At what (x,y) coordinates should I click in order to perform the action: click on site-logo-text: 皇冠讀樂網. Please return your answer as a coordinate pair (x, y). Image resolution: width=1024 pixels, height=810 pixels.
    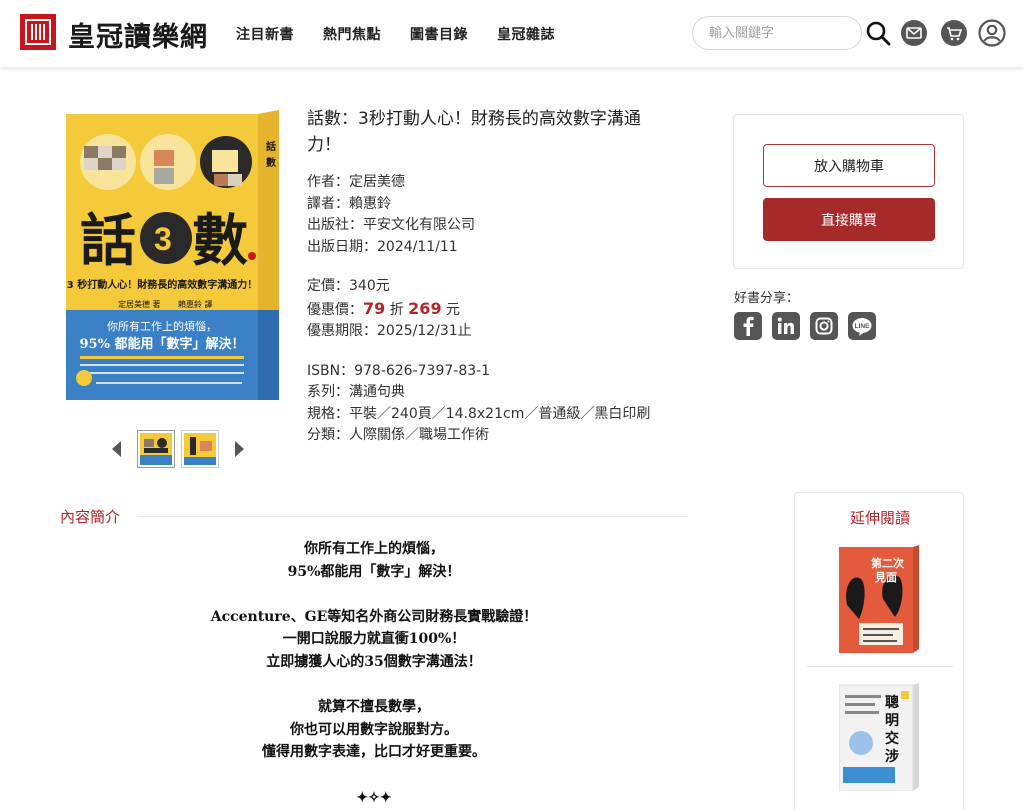
    Looking at the image, I should click on (138, 34).